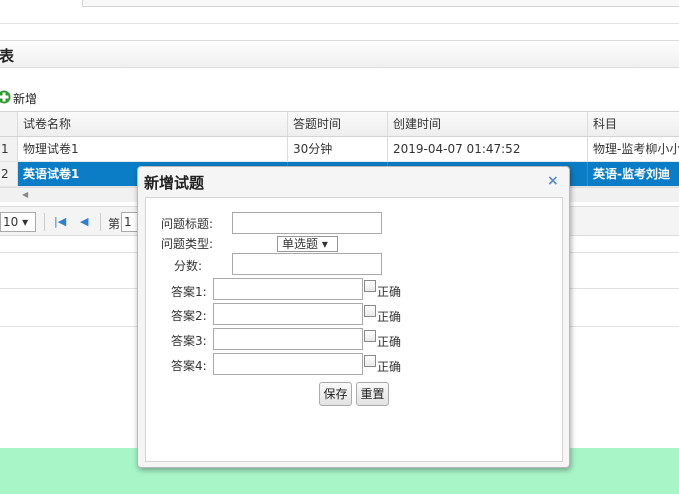 This screenshot has height=494, width=679. What do you see at coordinates (84, 221) in the screenshot?
I see `prev-page-icon: ◀` at bounding box center [84, 221].